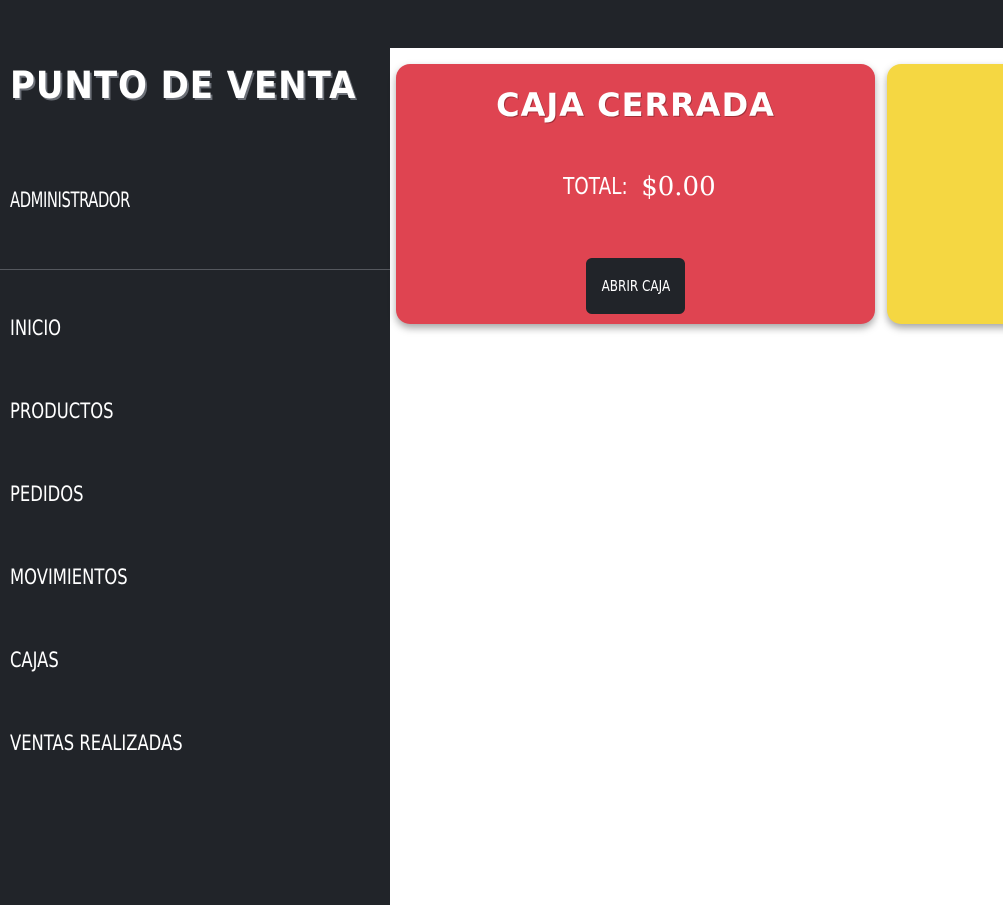 The width and height of the screenshot is (1003, 905). Describe the element at coordinates (635, 187) in the screenshot. I see `register-total: TOTAL: $0.00` at that location.